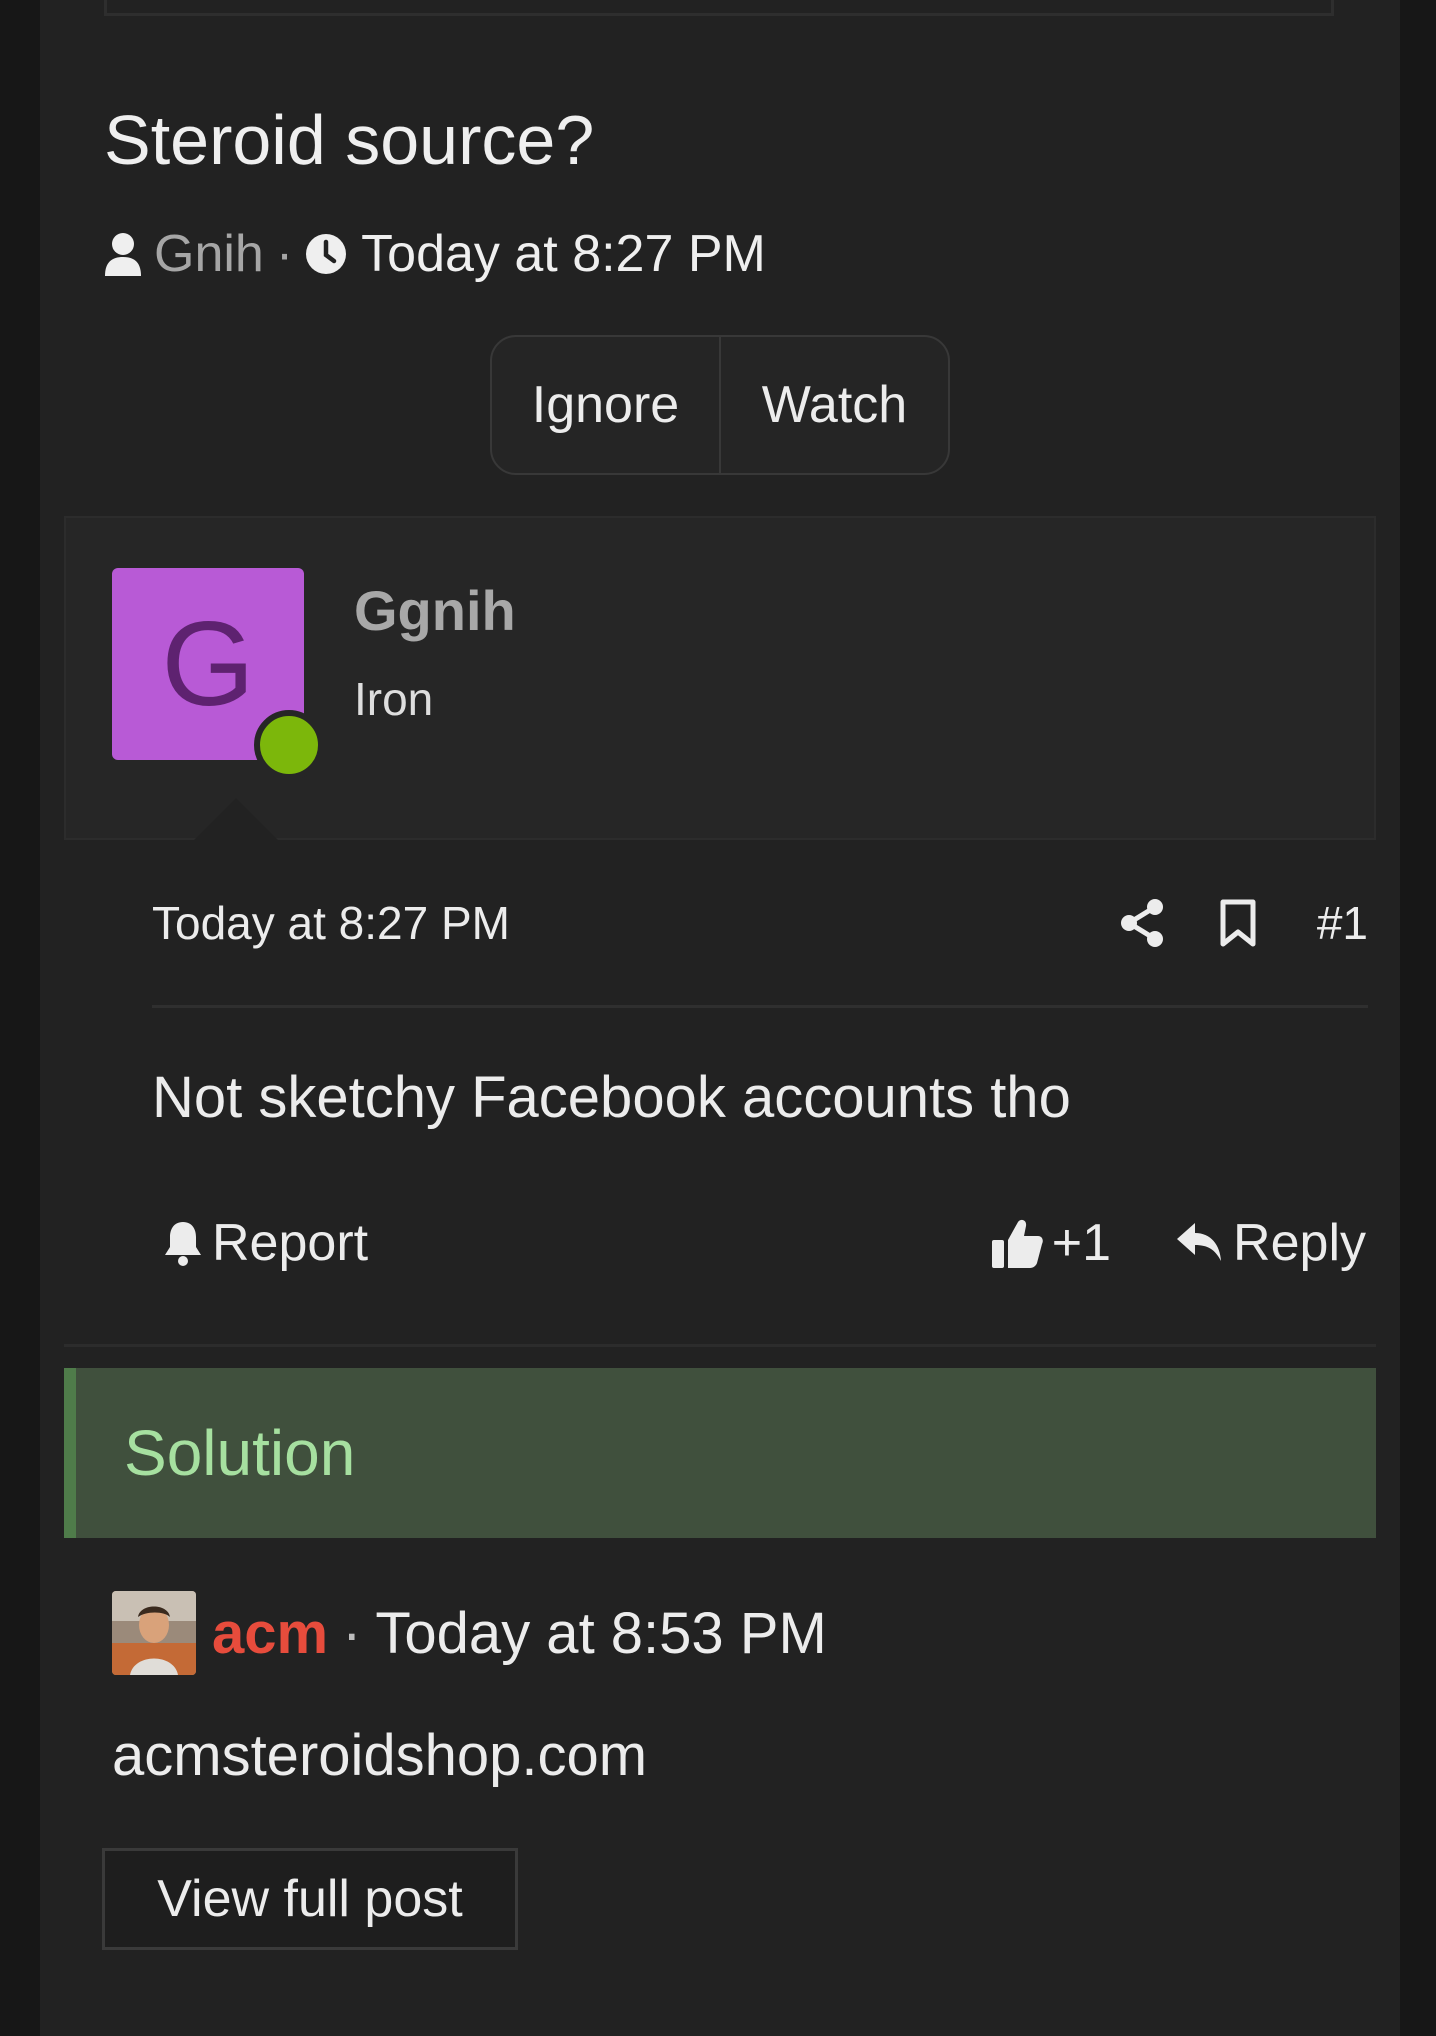 This screenshot has height=2036, width=1436. What do you see at coordinates (236, 820) in the screenshot?
I see `user-block-arrow` at bounding box center [236, 820].